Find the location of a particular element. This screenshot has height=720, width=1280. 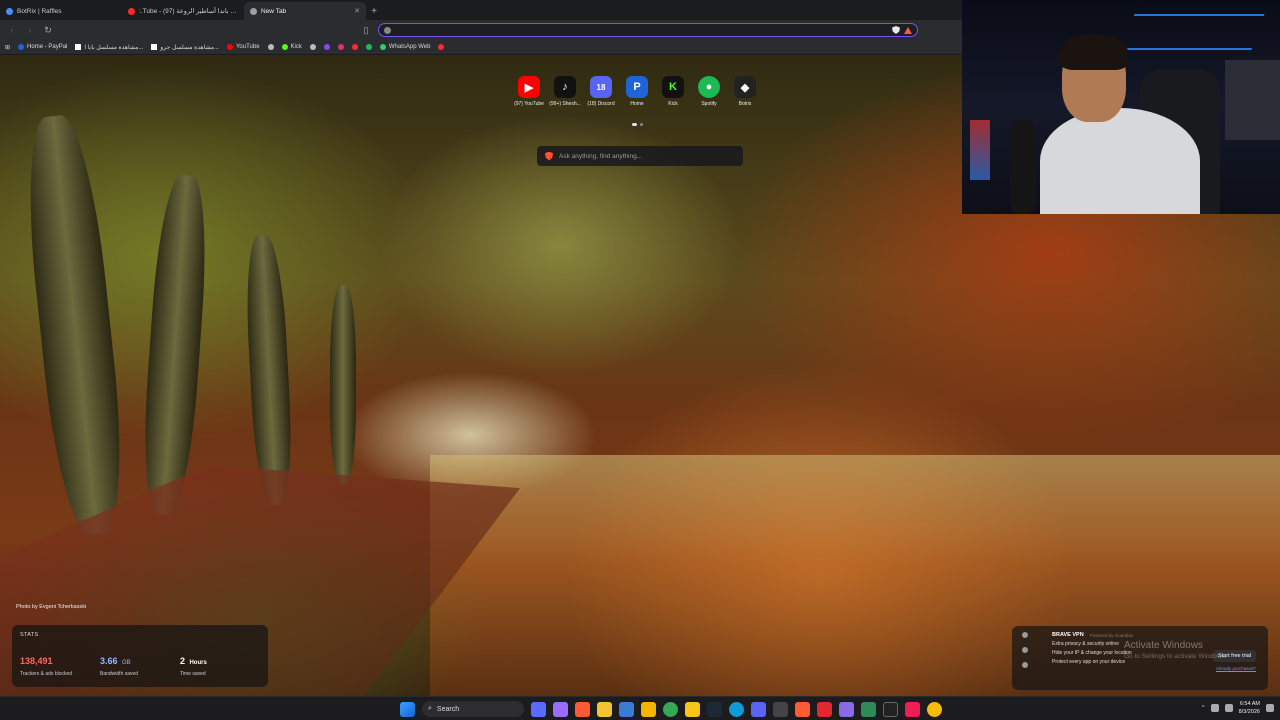

paypal-icon: P is located at coordinates (637, 87).